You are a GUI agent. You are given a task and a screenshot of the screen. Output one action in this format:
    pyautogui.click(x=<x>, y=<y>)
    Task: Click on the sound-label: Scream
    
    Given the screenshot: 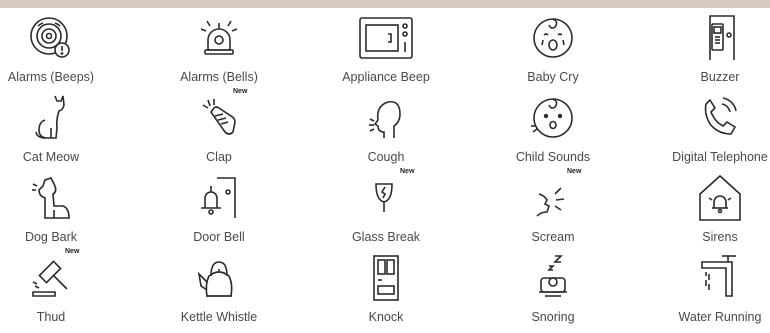 What is the action you would take?
    pyautogui.click(x=553, y=237)
    